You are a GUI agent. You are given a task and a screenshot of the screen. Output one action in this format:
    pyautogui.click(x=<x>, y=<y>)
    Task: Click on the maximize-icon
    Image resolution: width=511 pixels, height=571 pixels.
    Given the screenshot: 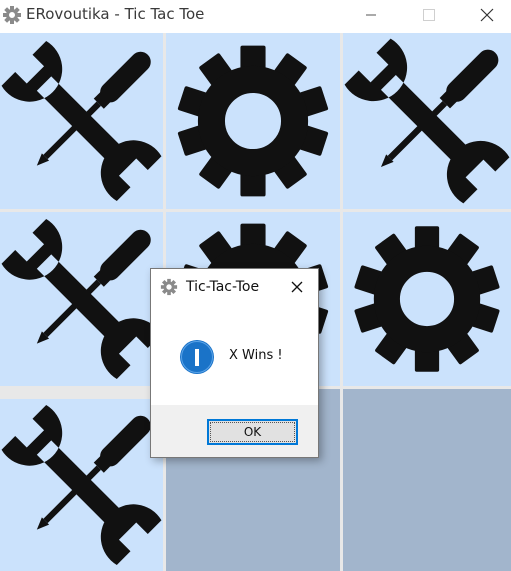 What is the action you would take?
    pyautogui.click(x=429, y=15)
    